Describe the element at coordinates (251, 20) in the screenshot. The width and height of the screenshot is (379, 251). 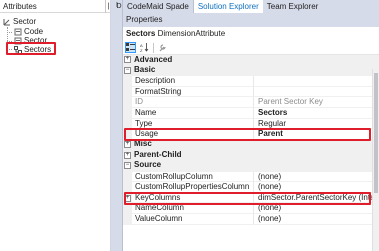
I see `properties-title: Properties` at that location.